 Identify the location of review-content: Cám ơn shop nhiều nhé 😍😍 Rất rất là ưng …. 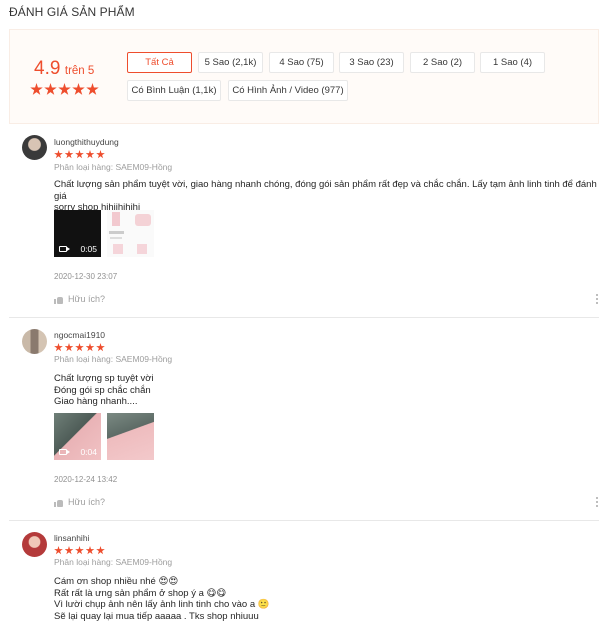
(326, 599).